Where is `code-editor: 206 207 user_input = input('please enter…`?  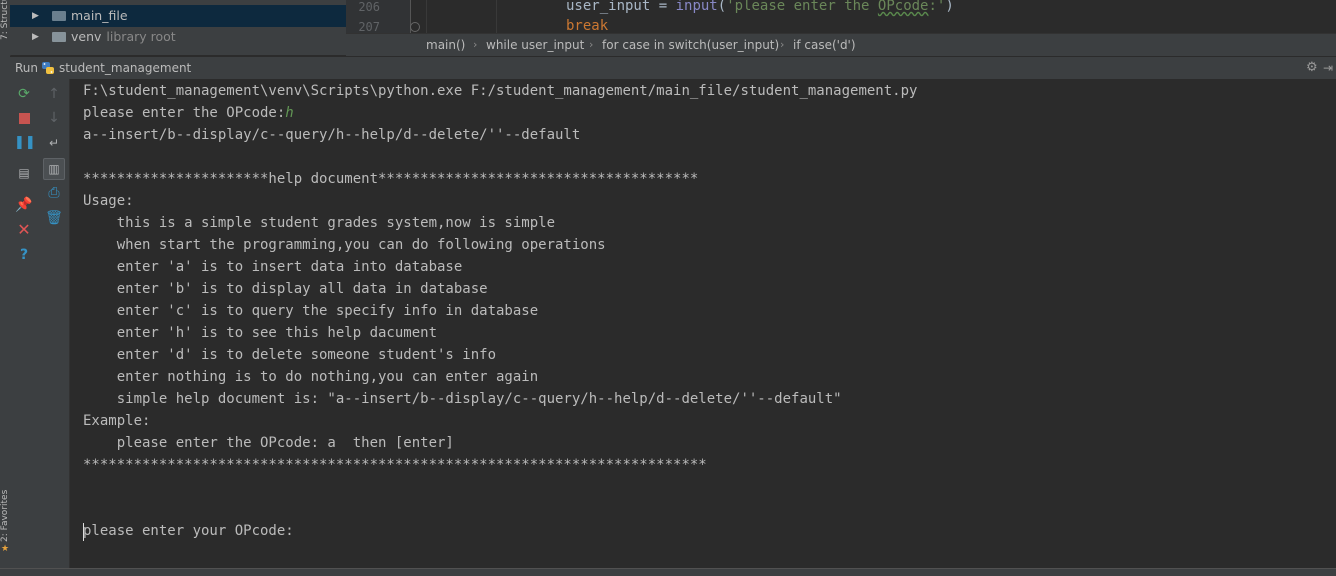 code-editor: 206 207 user_input = input('please enter… is located at coordinates (841, 16).